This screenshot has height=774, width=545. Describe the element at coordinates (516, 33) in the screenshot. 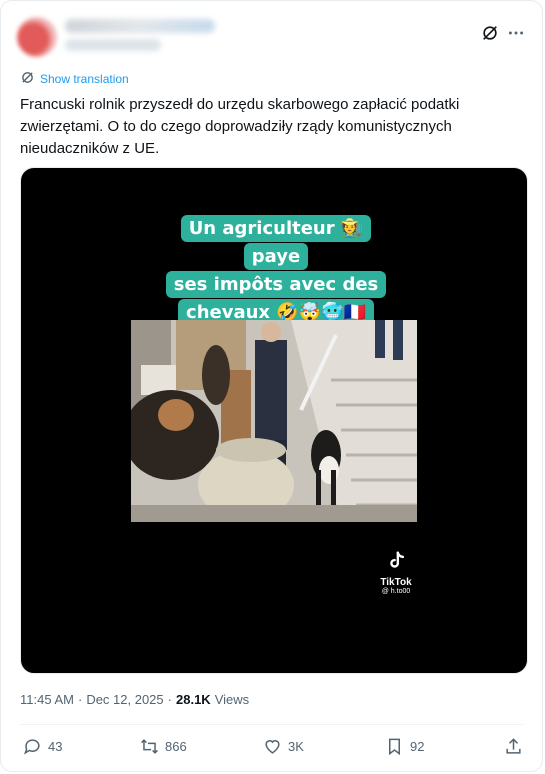

I see `more-dots-icon` at that location.